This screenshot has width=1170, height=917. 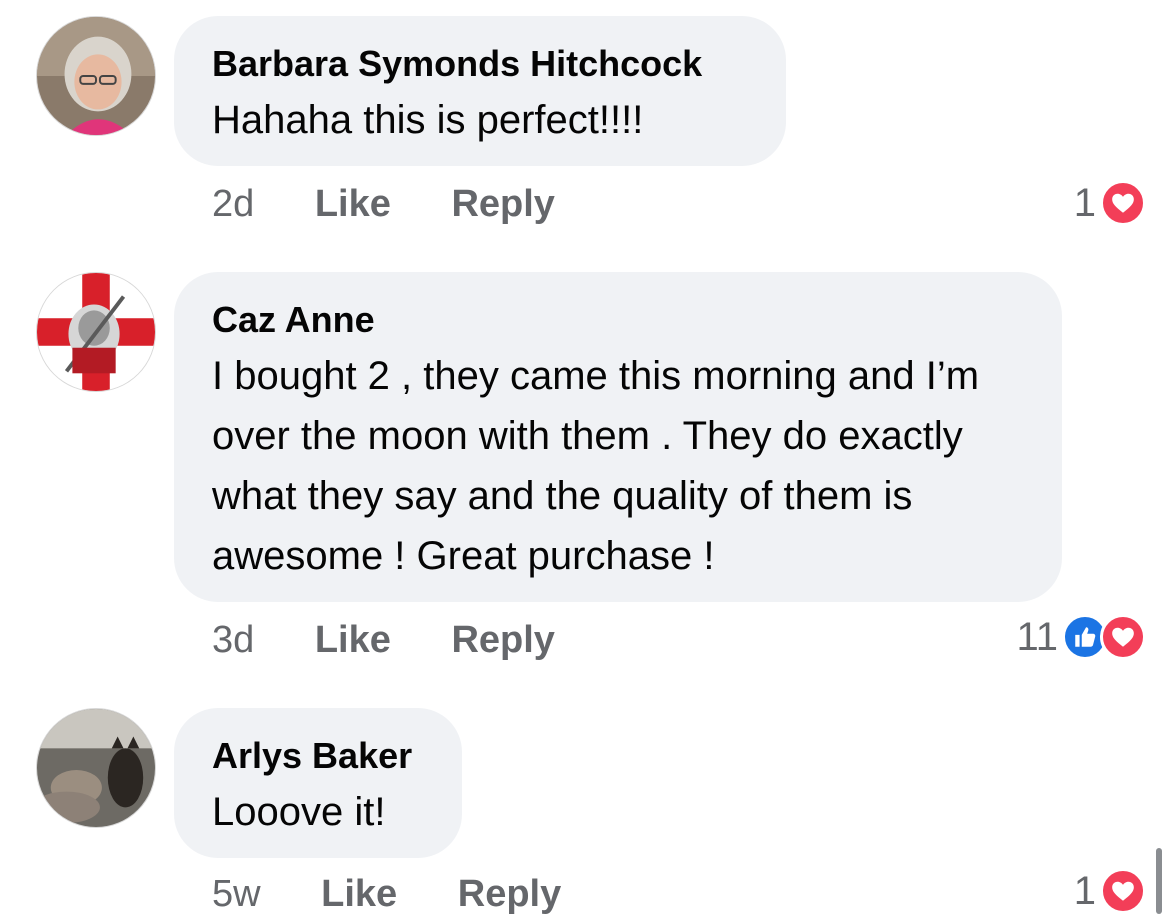 I want to click on comment-actions: 5w Like Reply, so click(x=411, y=893).